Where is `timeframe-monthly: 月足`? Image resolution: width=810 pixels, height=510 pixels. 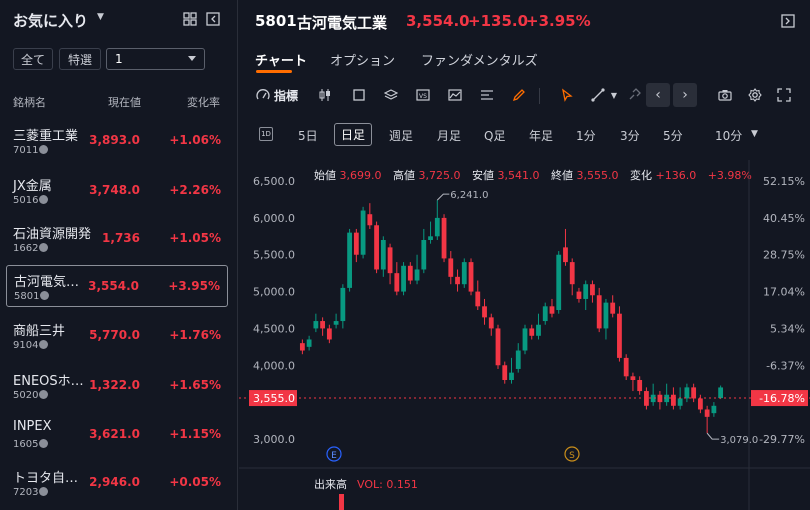
timeframe-monthly: 月足 is located at coordinates (449, 135).